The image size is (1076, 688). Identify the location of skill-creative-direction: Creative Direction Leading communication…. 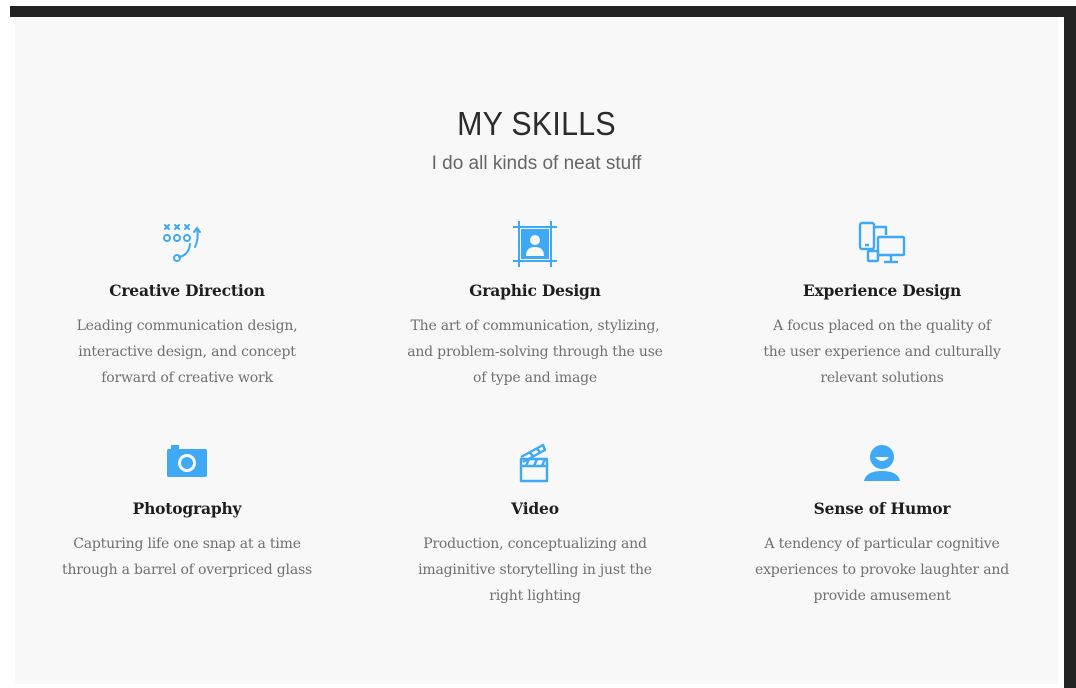
(187, 304).